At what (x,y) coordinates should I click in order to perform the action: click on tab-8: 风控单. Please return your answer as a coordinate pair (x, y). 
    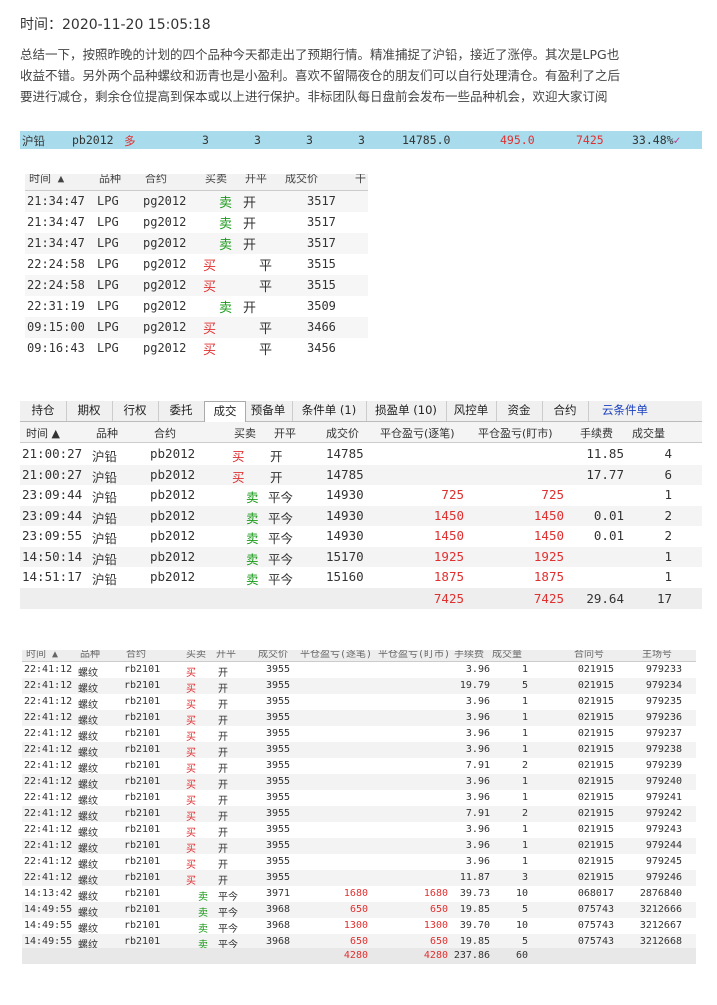
    Looking at the image, I should click on (471, 411).